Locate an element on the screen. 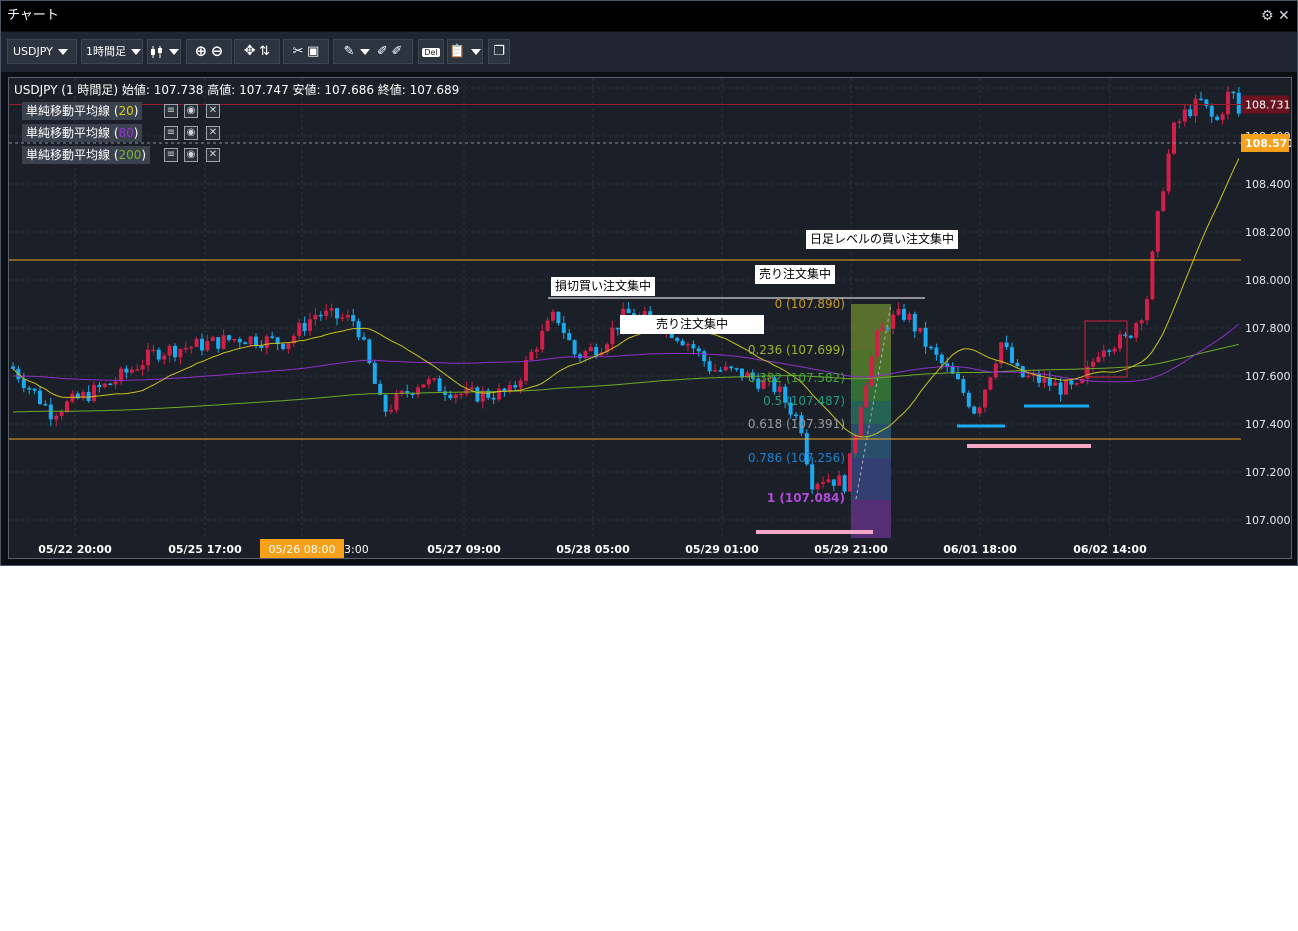 This screenshot has width=1298, height=931. time-label: 06/01 18:00 is located at coordinates (980, 549).